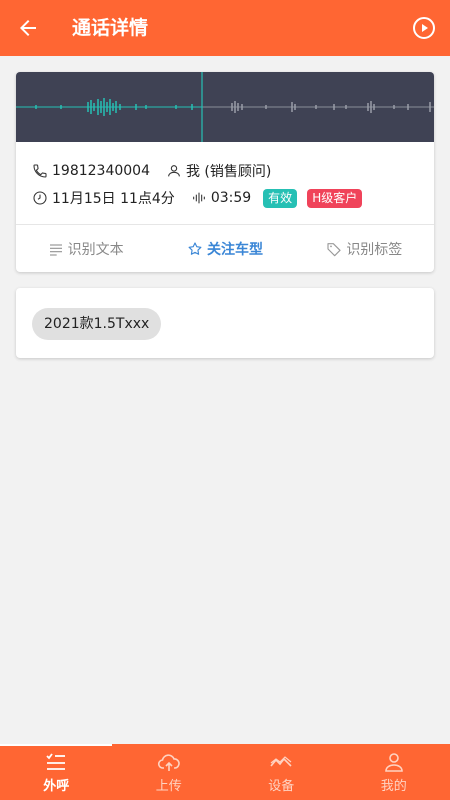 The image size is (450, 800). What do you see at coordinates (97, 324) in the screenshot?
I see `car-model-chip: 2021款1.5Txxx` at bounding box center [97, 324].